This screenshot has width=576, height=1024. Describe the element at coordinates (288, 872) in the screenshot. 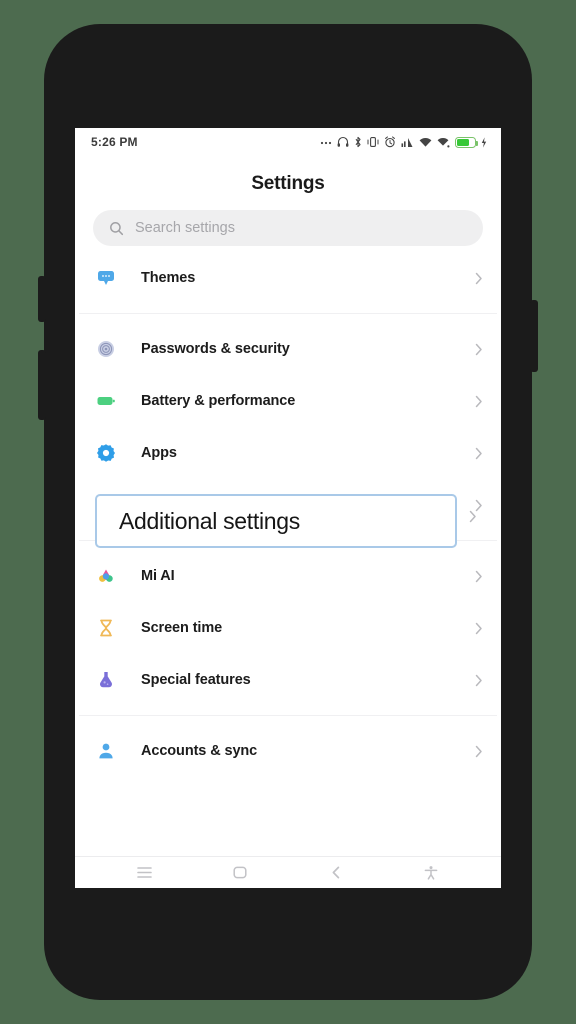

I see `android-navigation-bar` at that location.